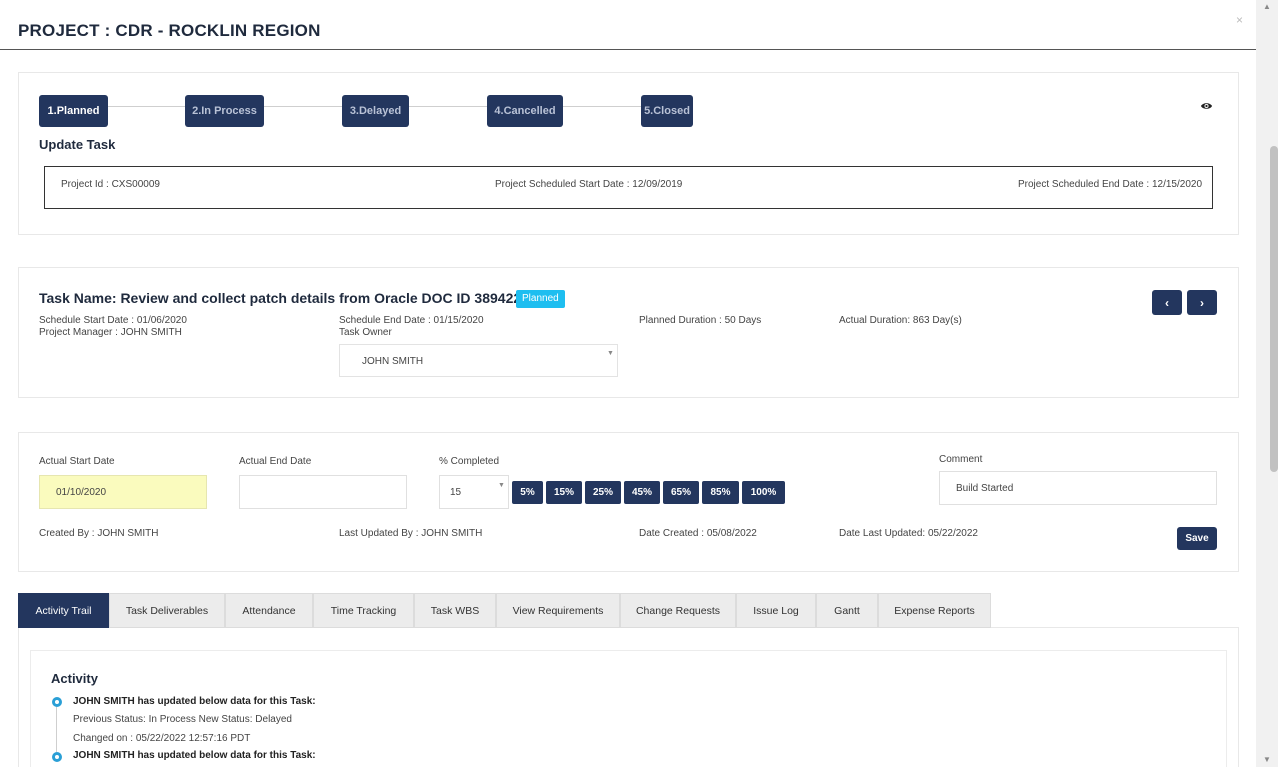 Image resolution: width=1278 pixels, height=767 pixels. I want to click on close-icon: ×, so click(1239, 20).